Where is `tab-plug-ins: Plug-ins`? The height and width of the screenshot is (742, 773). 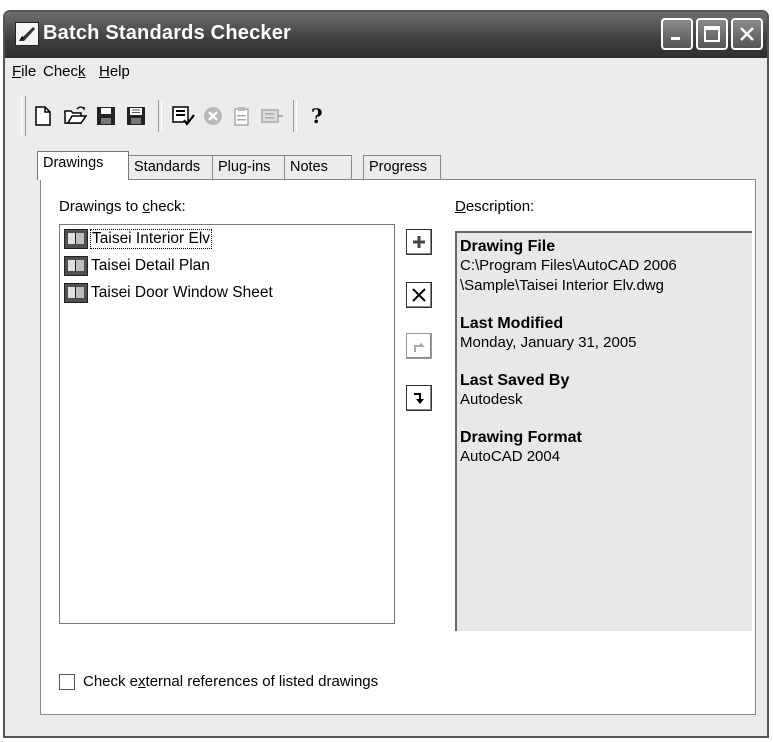 tab-plug-ins: Plug-ins is located at coordinates (248, 167).